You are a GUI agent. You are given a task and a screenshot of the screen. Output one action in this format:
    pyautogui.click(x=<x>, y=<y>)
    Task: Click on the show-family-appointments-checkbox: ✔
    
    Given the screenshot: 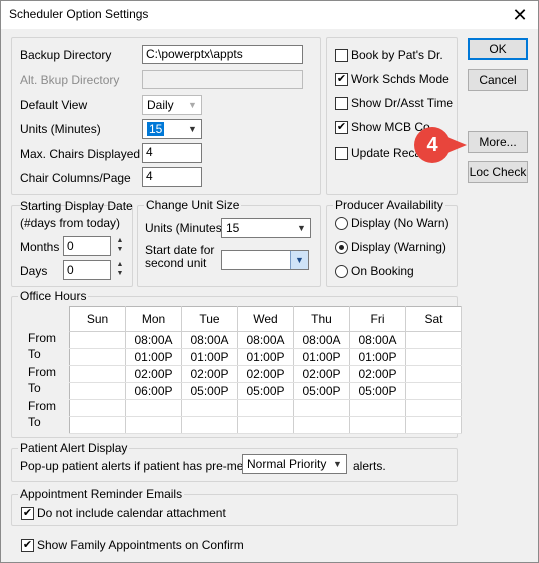 What is the action you would take?
    pyautogui.click(x=27, y=545)
    